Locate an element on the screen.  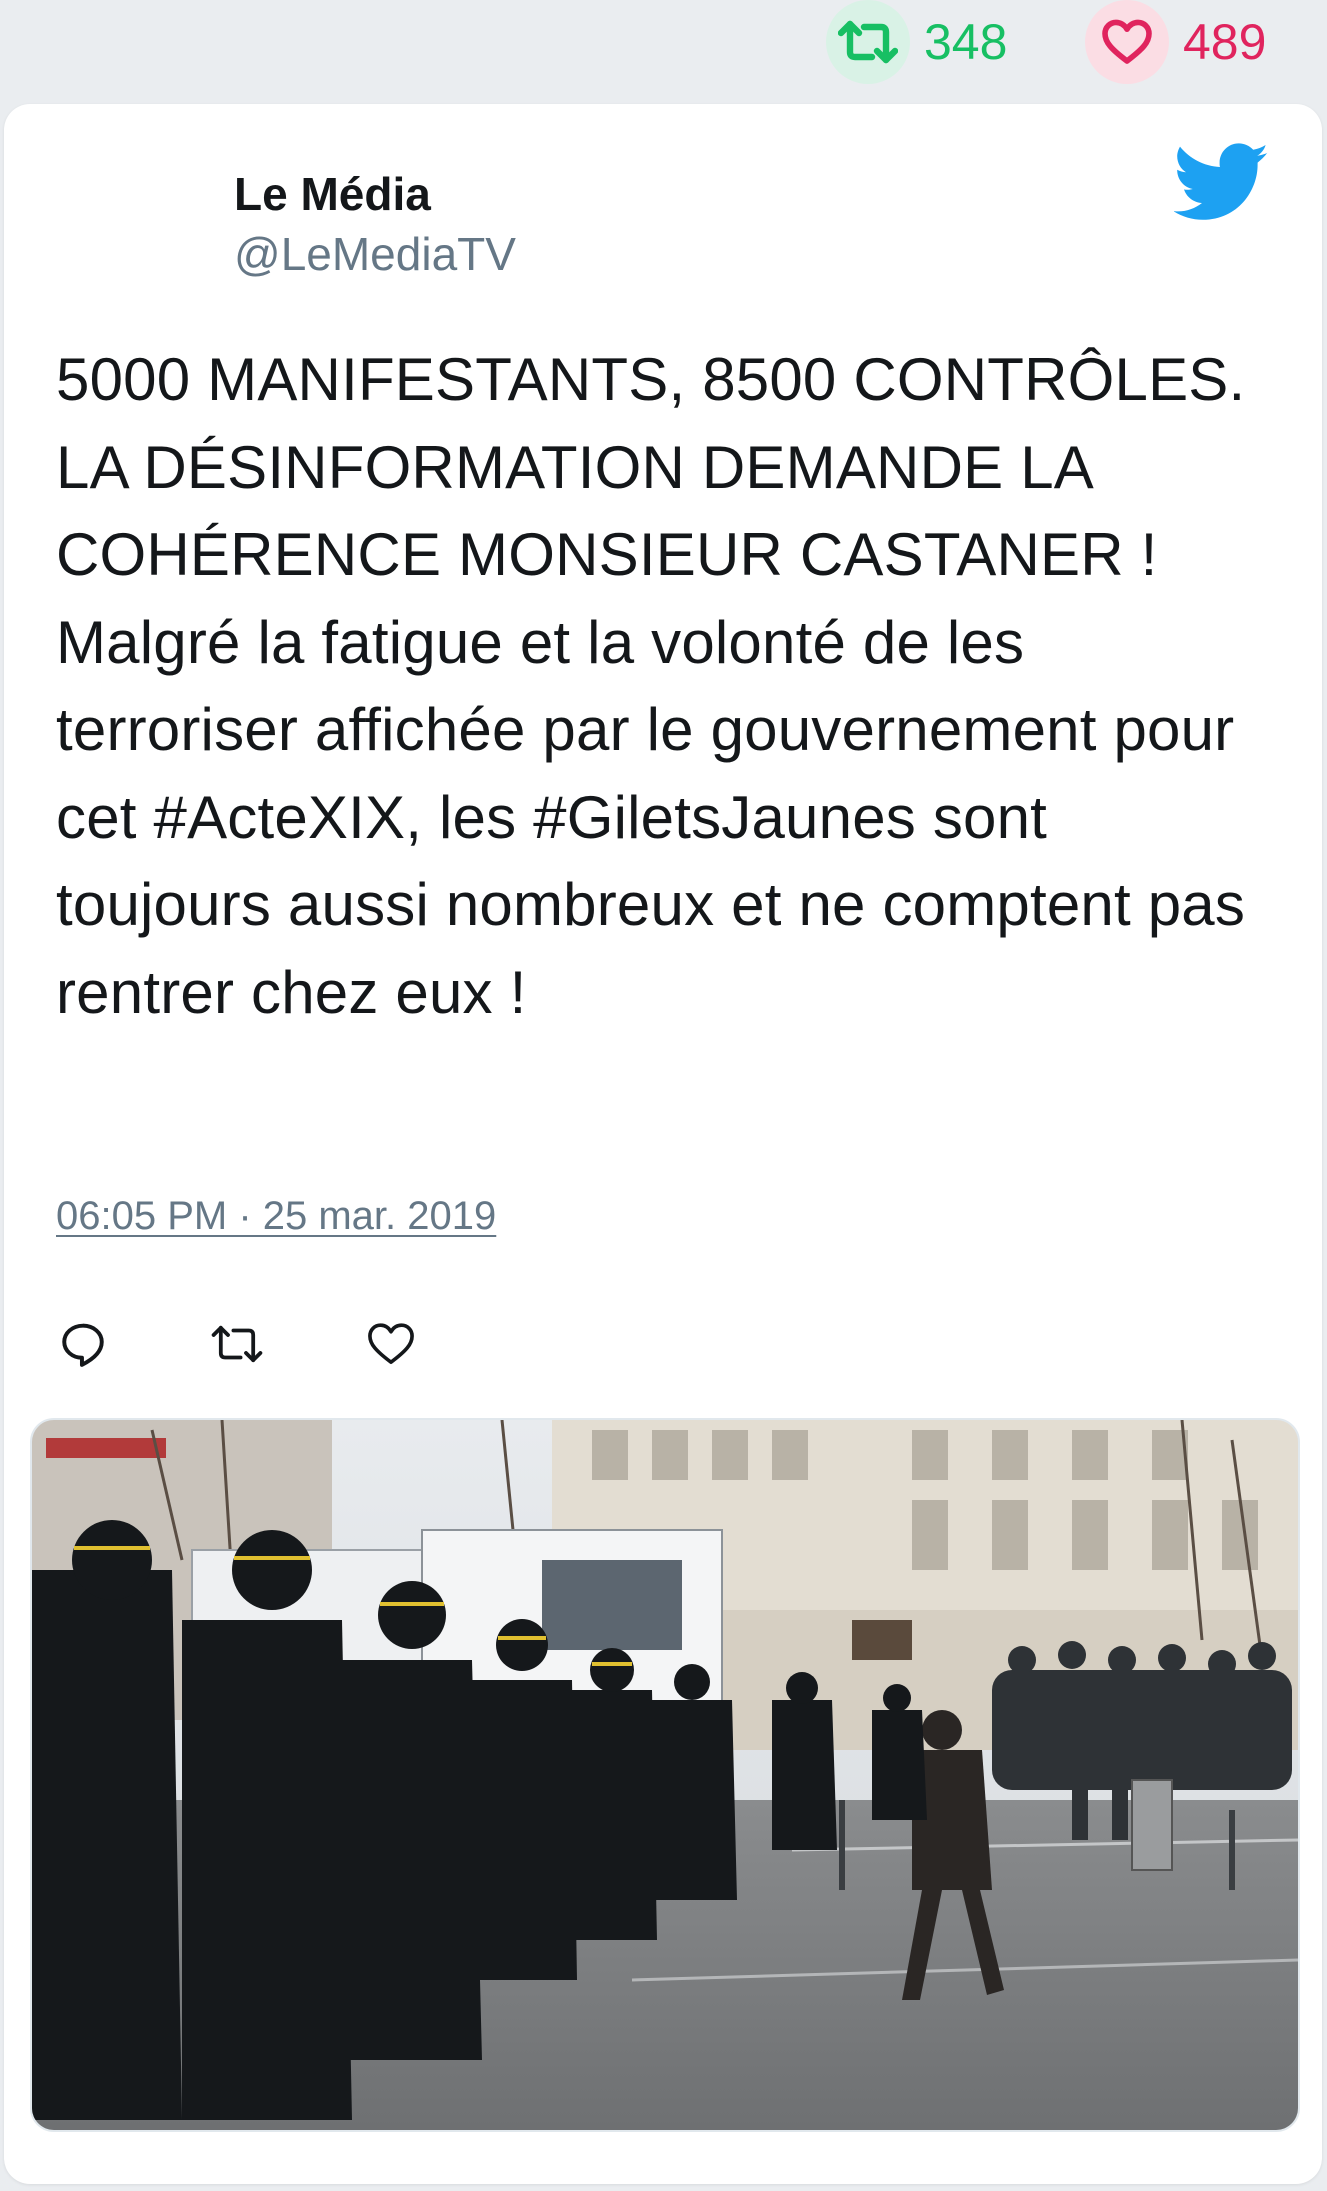
tweet-author: Le Média @LeMediaTV is located at coordinates (375, 224).